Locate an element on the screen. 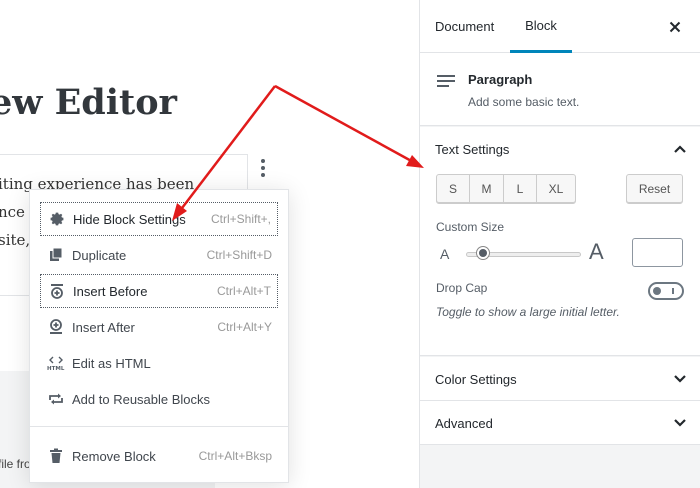 The image size is (700, 488). drop-cap-toggle is located at coordinates (666, 291).